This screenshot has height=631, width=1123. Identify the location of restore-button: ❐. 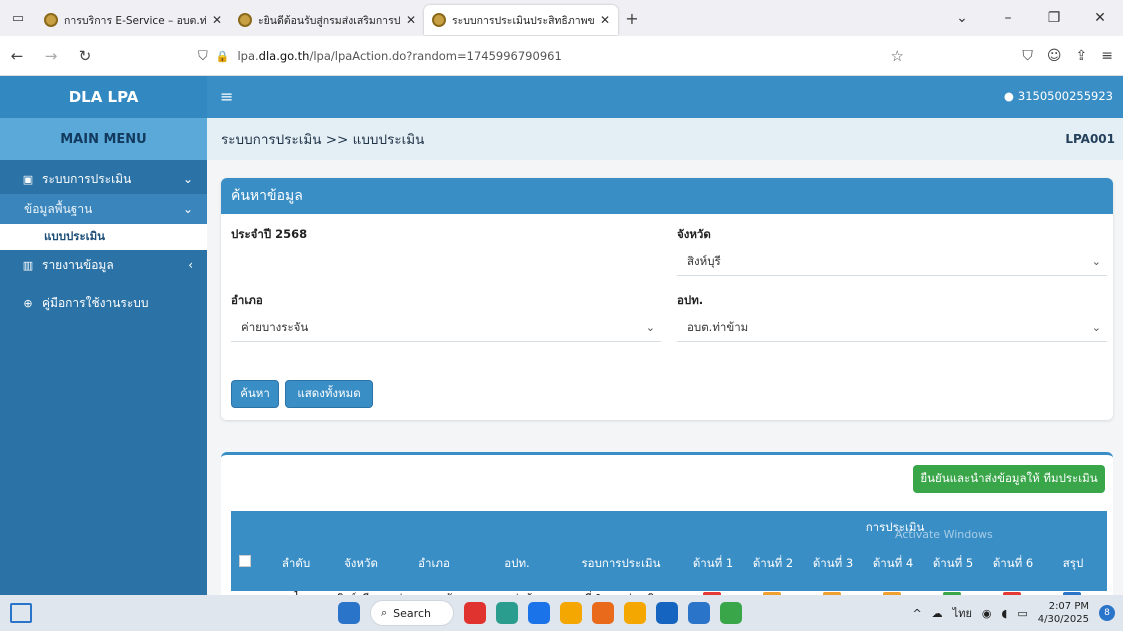
(1054, 18).